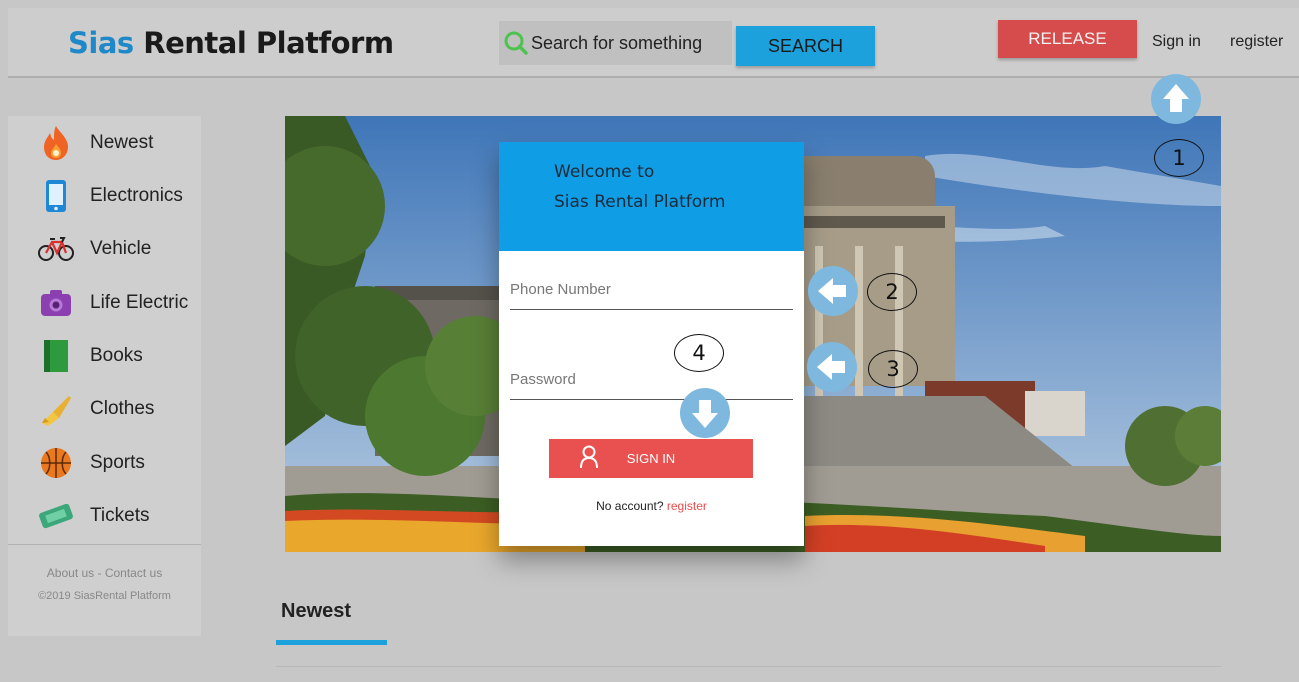  Describe the element at coordinates (116, 355) in the screenshot. I see `sidebar-item-label: Books` at that location.